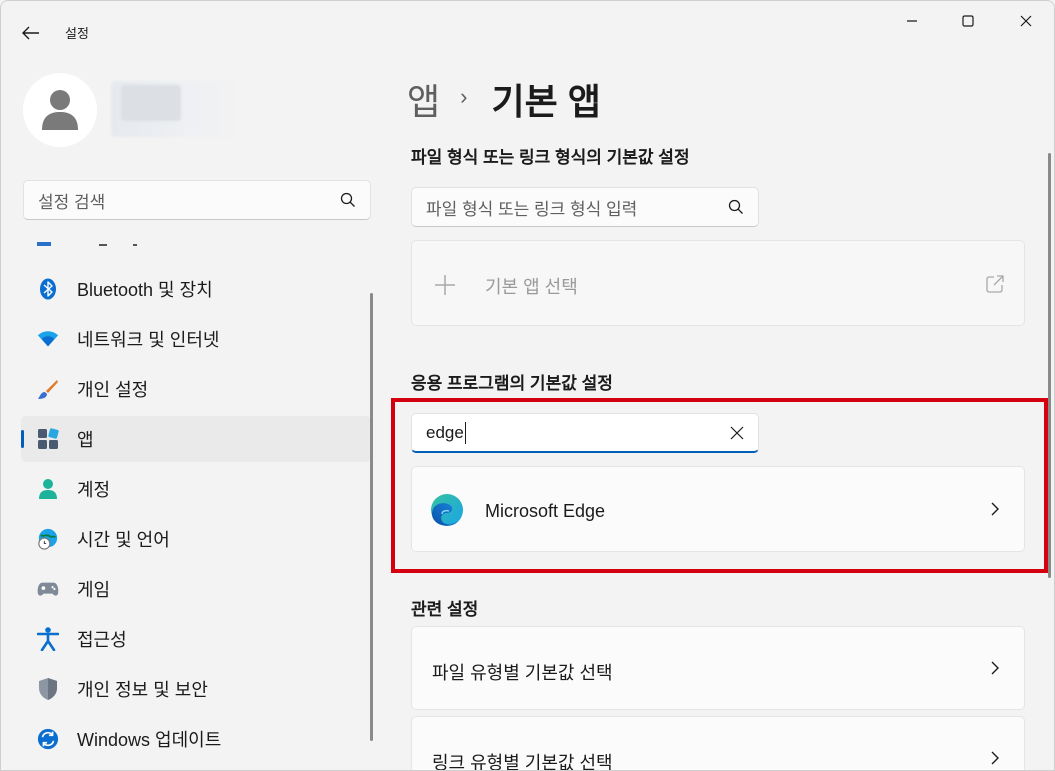  What do you see at coordinates (465, 432) in the screenshot?
I see `text-caret` at bounding box center [465, 432].